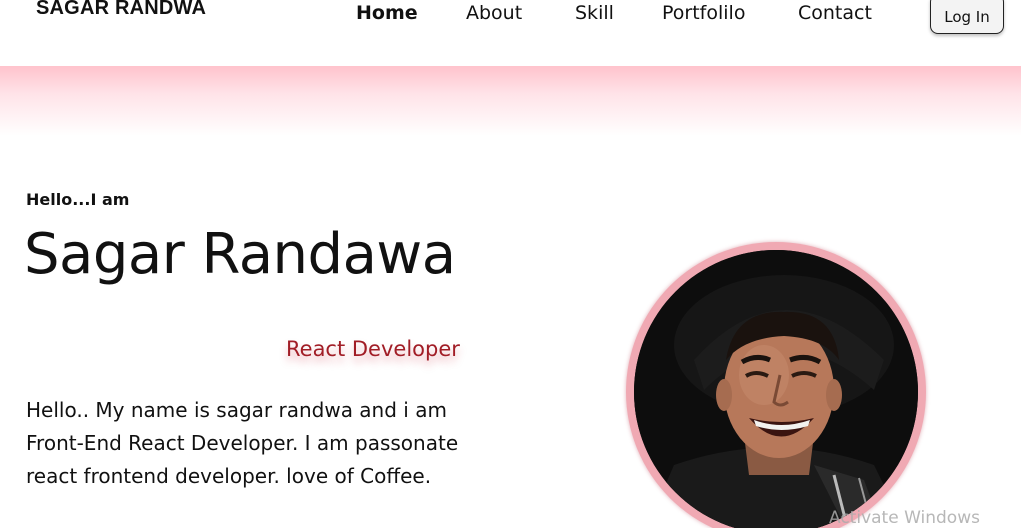  Describe the element at coordinates (594, 13) in the screenshot. I see `nav-item-skill: Skill` at that location.